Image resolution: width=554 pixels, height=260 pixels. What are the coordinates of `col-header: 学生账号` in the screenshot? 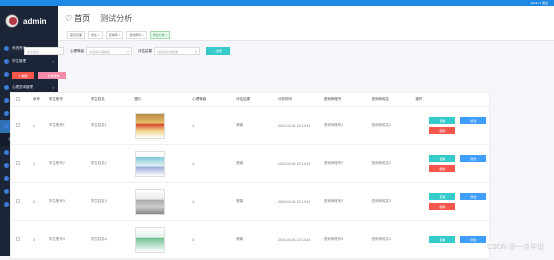 It's located at (55, 99).